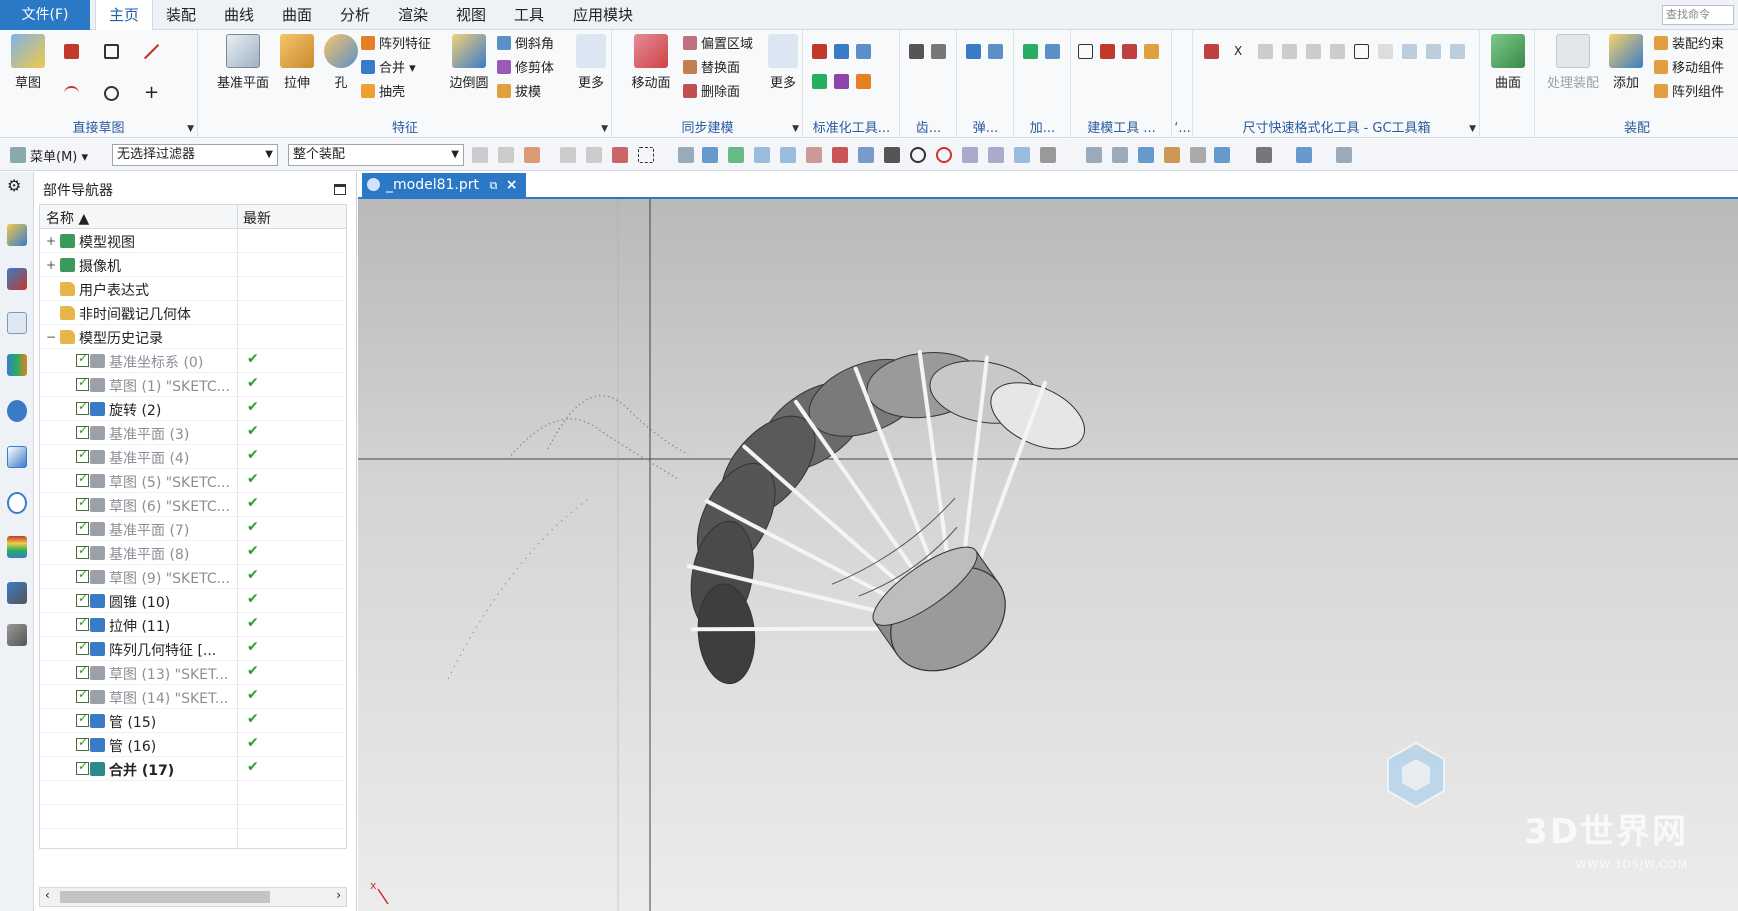 This screenshot has width=1738, height=911. I want to click on box-select-icon, so click(646, 155).